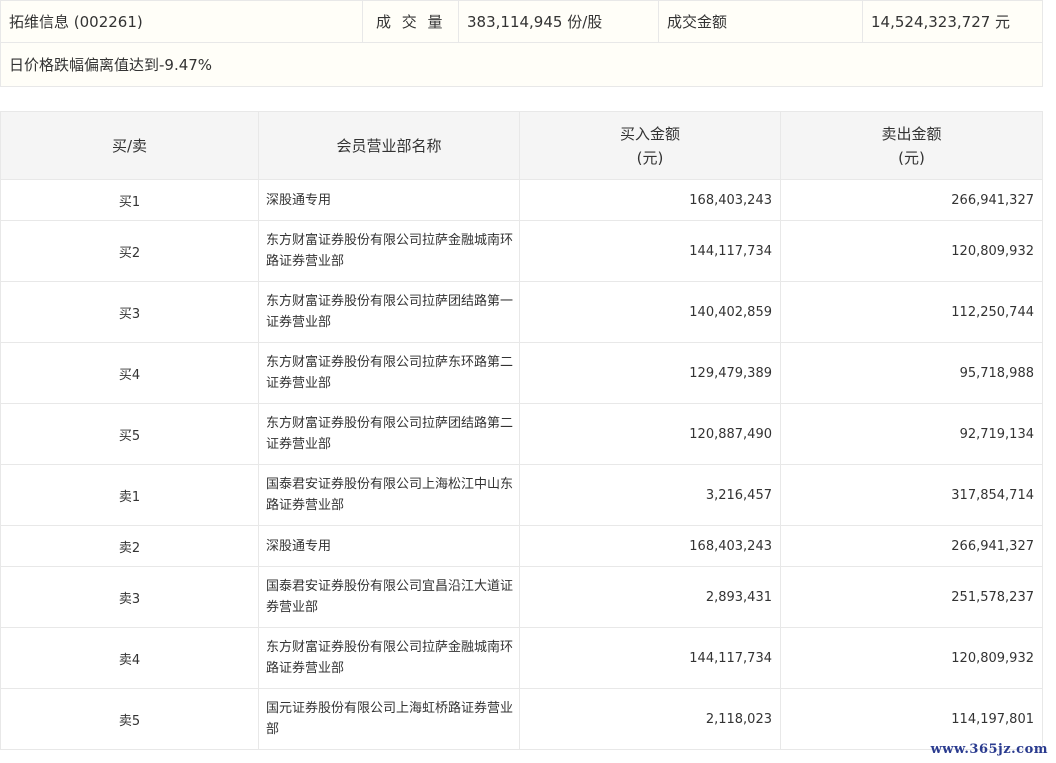 The width and height of the screenshot is (1056, 763). What do you see at coordinates (410, 21) in the screenshot?
I see `volume-label: 成 交 量` at bounding box center [410, 21].